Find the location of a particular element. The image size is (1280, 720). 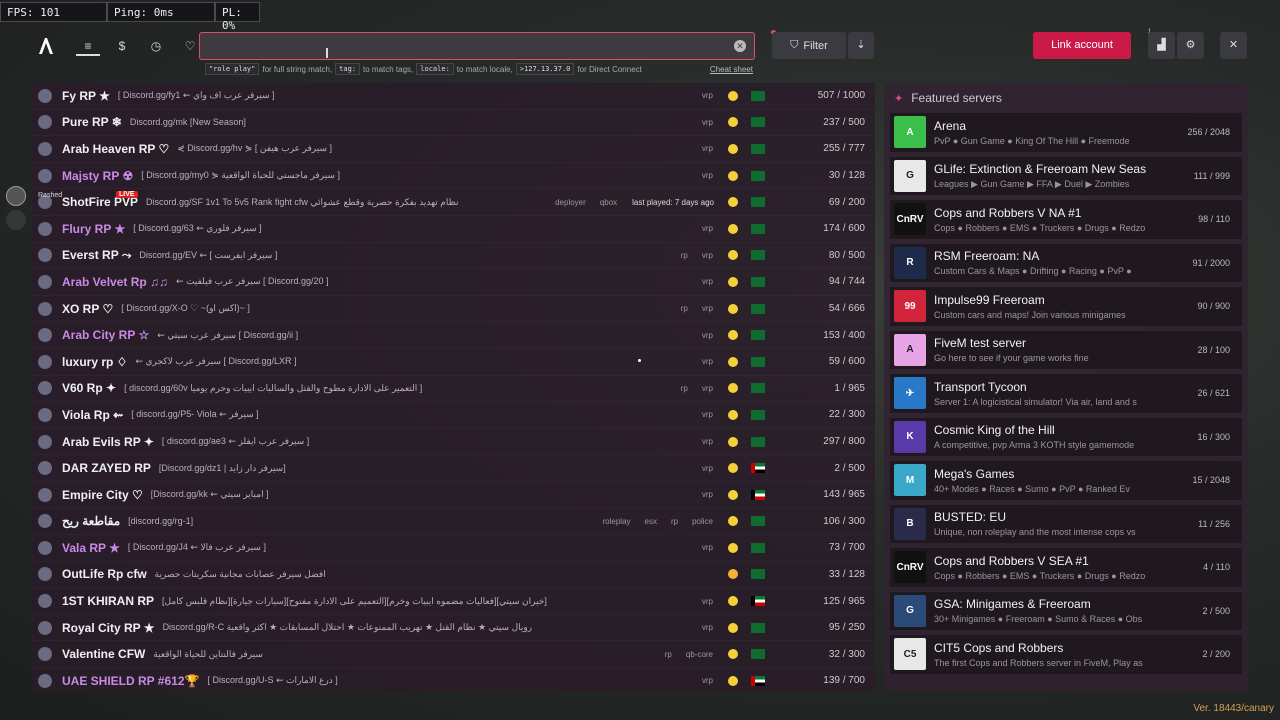

last-played: last played: 7 days ago is located at coordinates (673, 202).